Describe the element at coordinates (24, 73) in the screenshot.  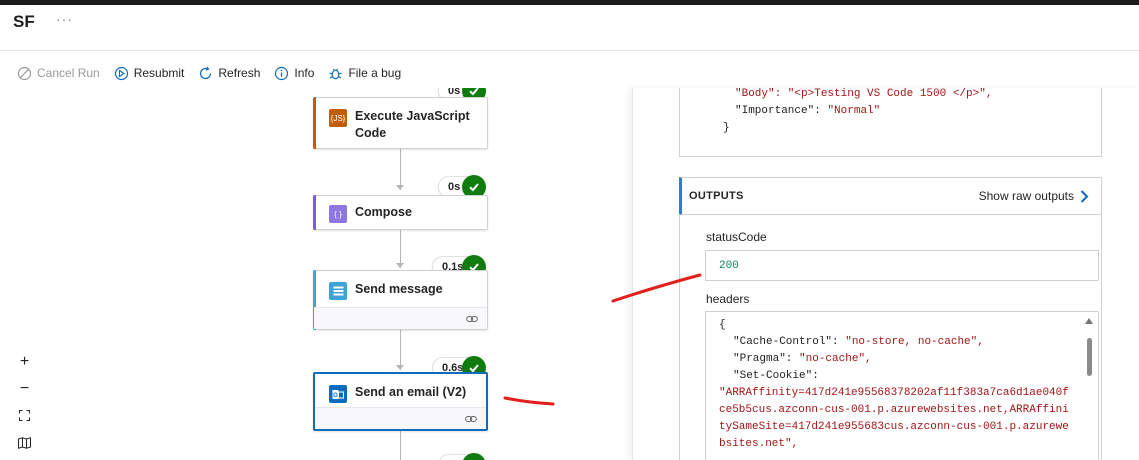
I see `cancel-icon` at that location.